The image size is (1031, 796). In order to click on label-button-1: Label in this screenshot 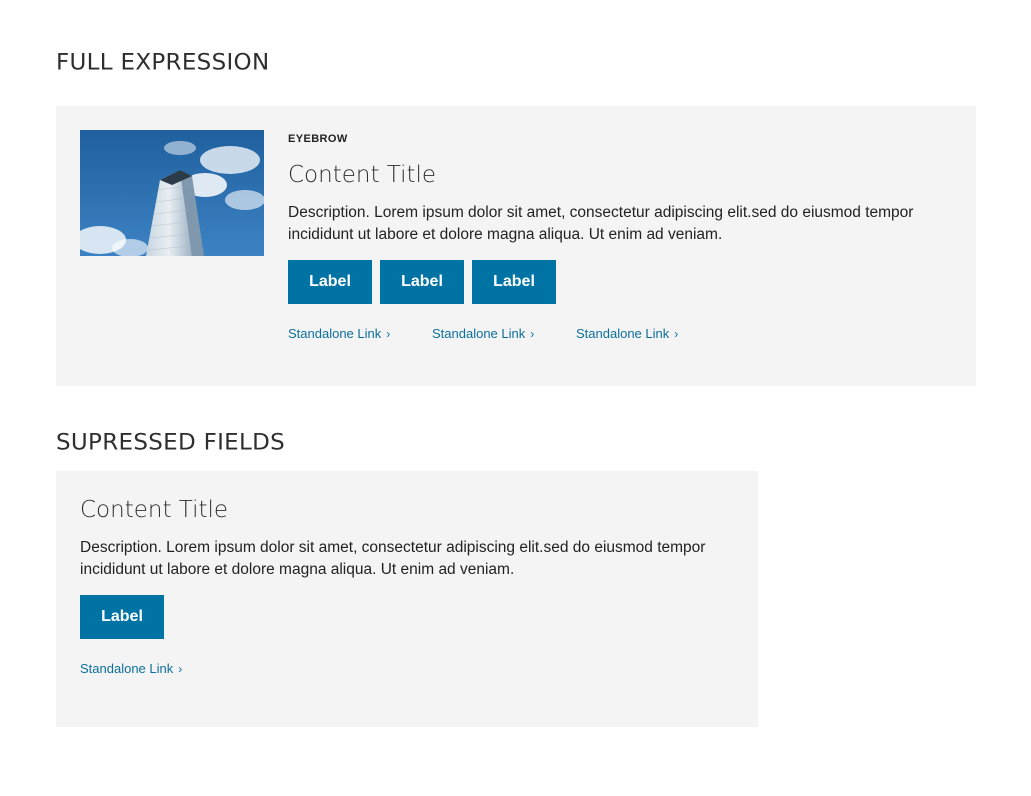, I will do `click(330, 282)`.